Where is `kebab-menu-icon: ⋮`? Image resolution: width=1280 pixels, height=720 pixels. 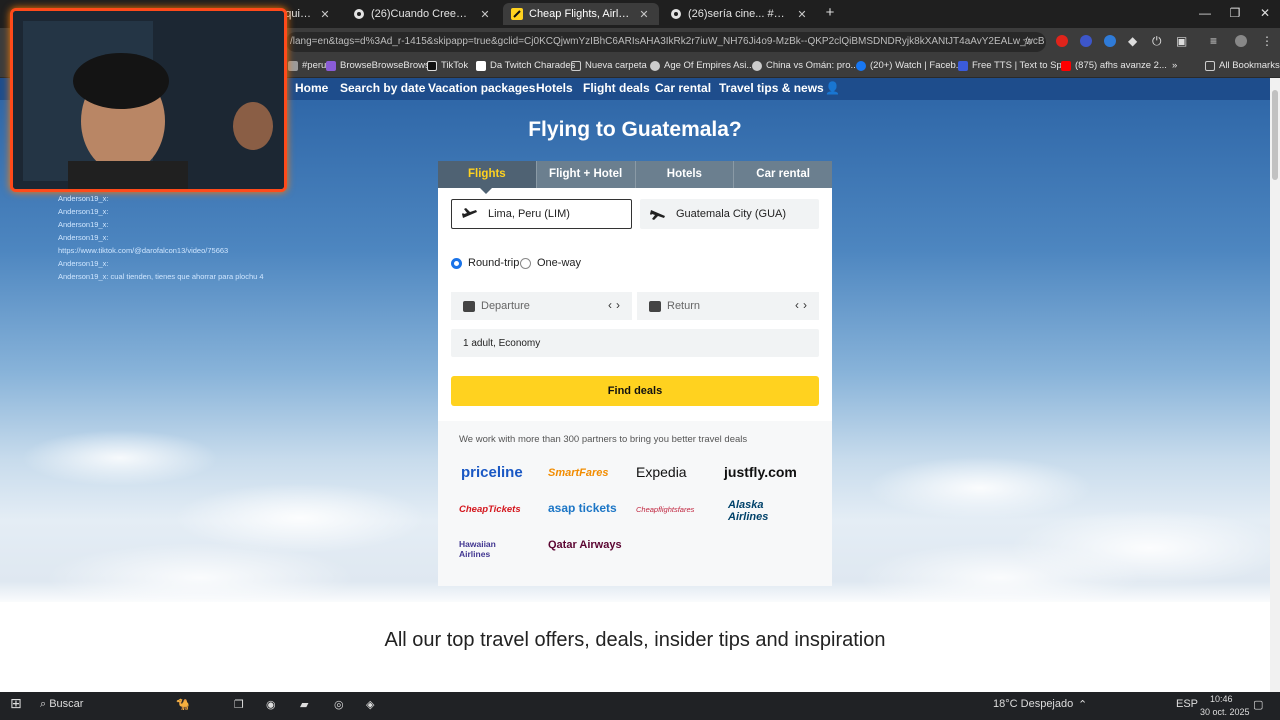 kebab-menu-icon: ⋮ is located at coordinates (1267, 41).